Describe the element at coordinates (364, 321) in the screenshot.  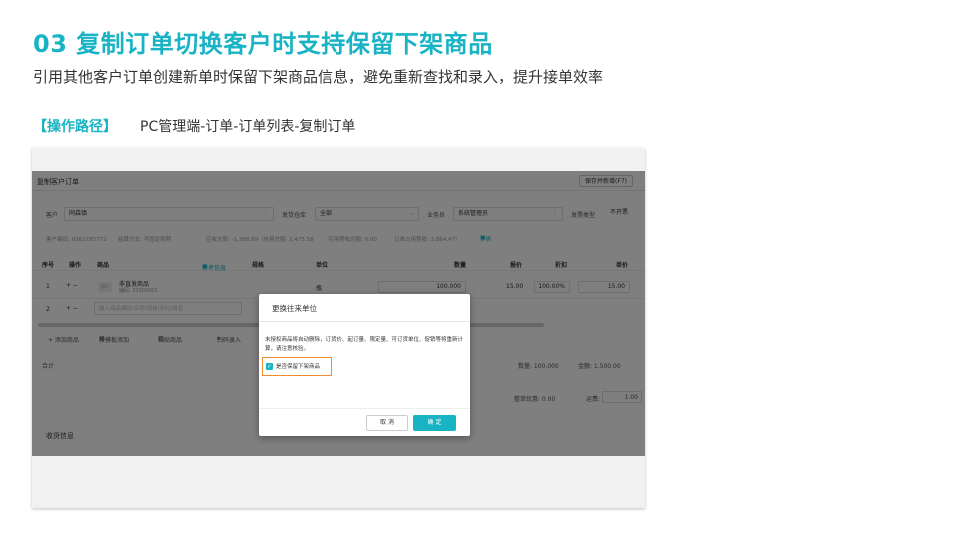
I see `modal-divider` at that location.